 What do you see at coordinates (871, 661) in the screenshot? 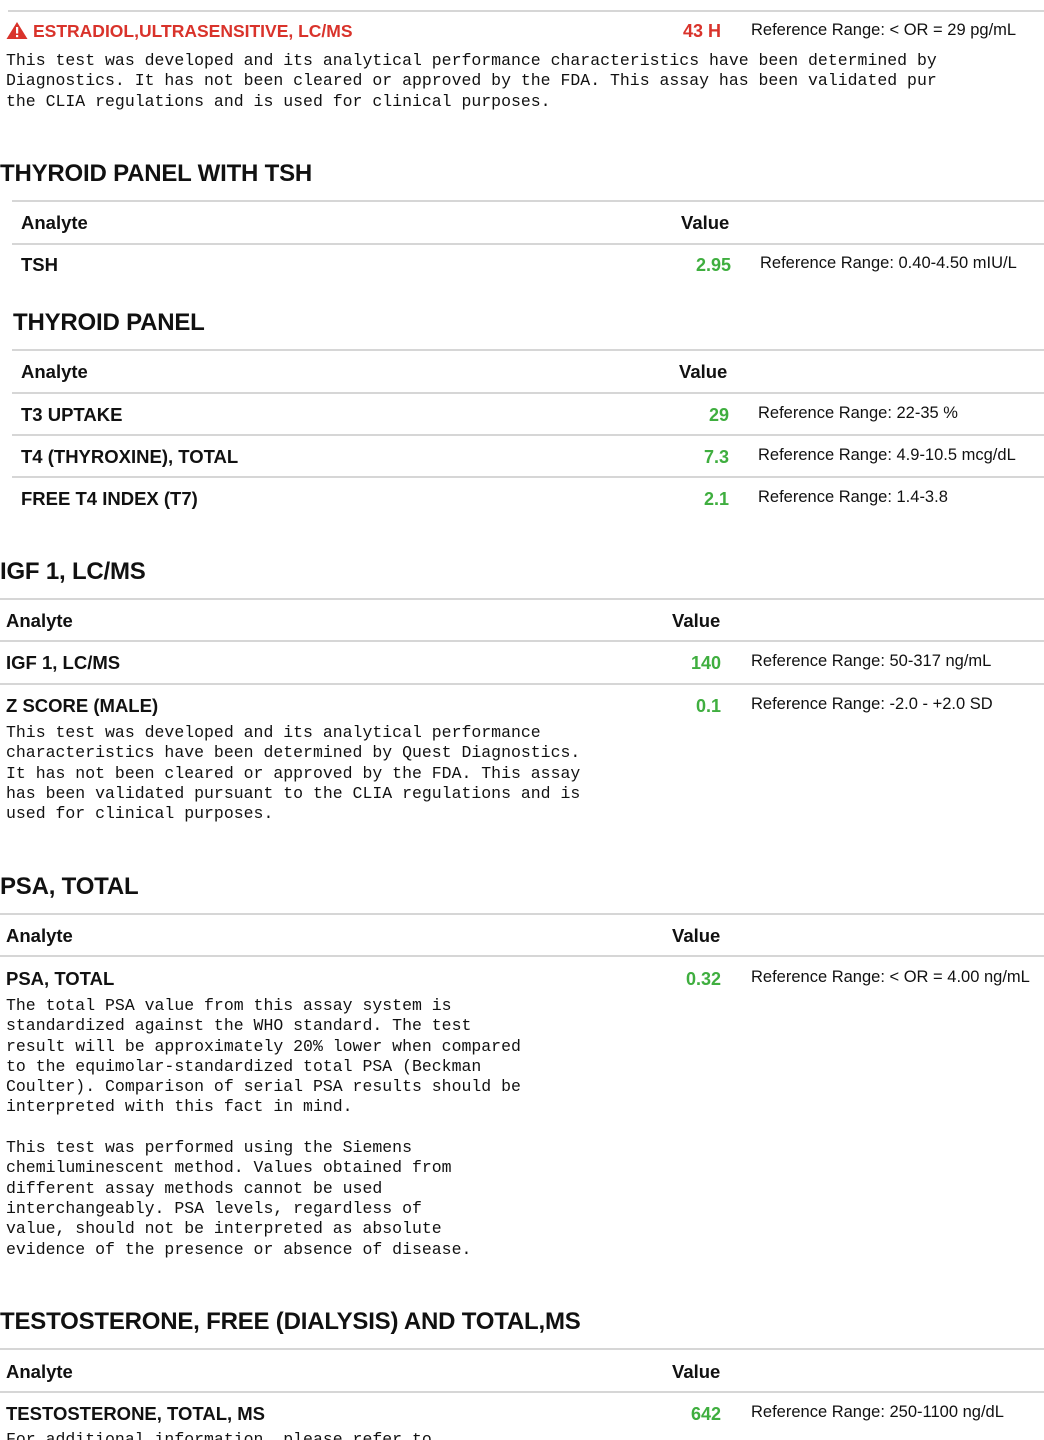
I see `reference-igf1: Reference Range: 50-317 ng/mL` at bounding box center [871, 661].